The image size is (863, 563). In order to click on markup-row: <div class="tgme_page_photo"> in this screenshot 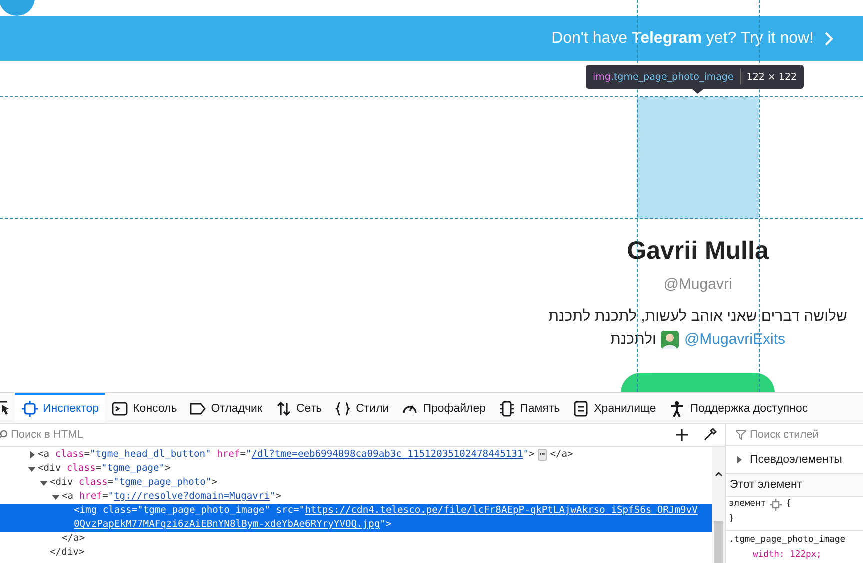, I will do `click(356, 483)`.